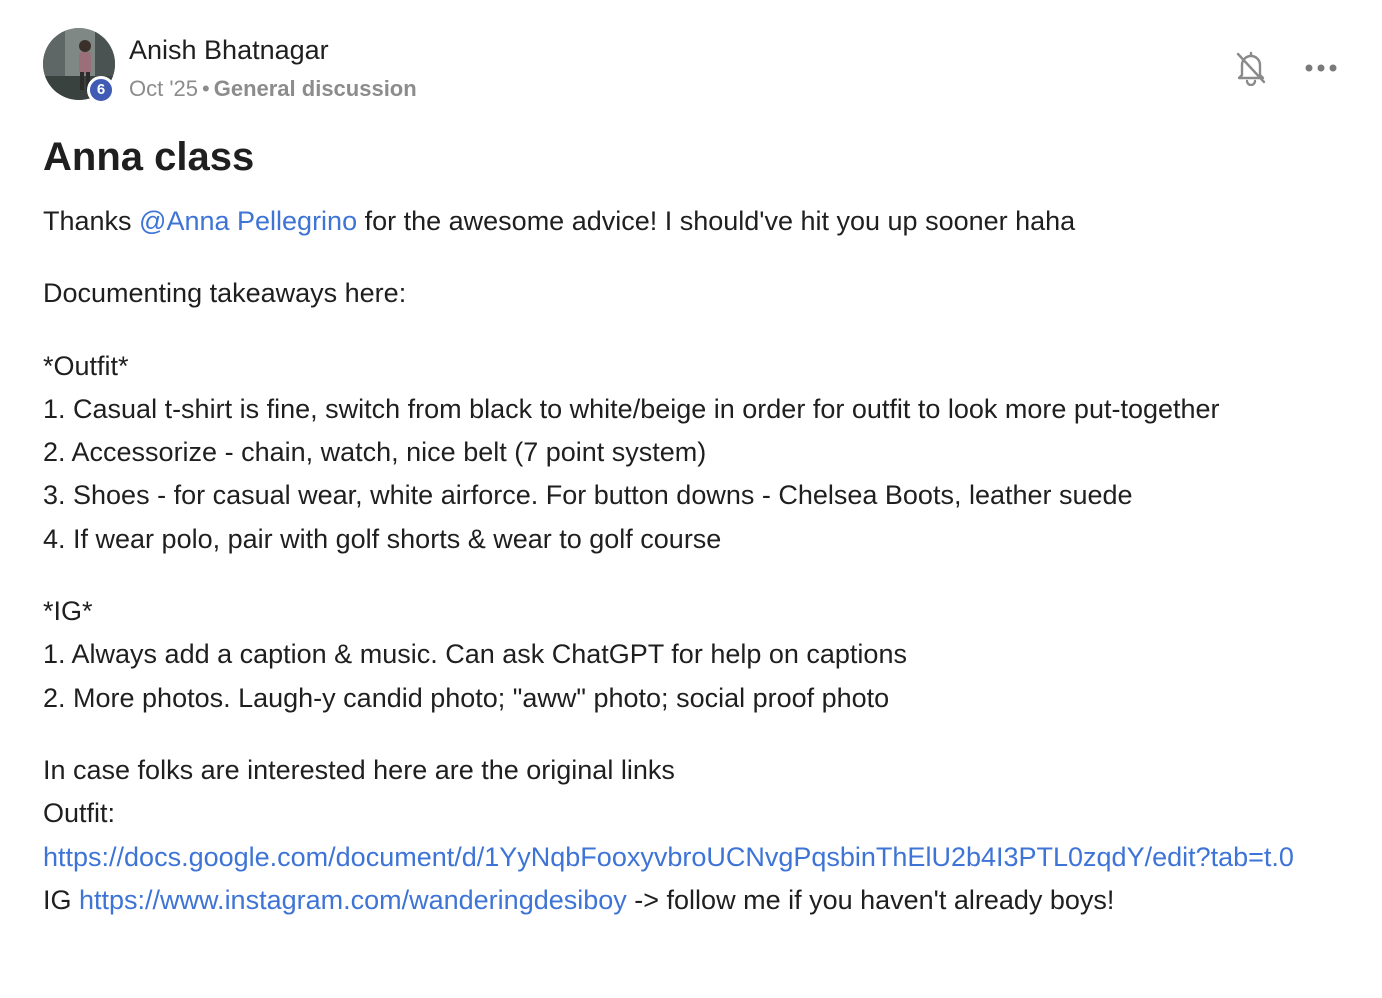 The image size is (1382, 998). I want to click on more-horizontal-icon, so click(1321, 68).